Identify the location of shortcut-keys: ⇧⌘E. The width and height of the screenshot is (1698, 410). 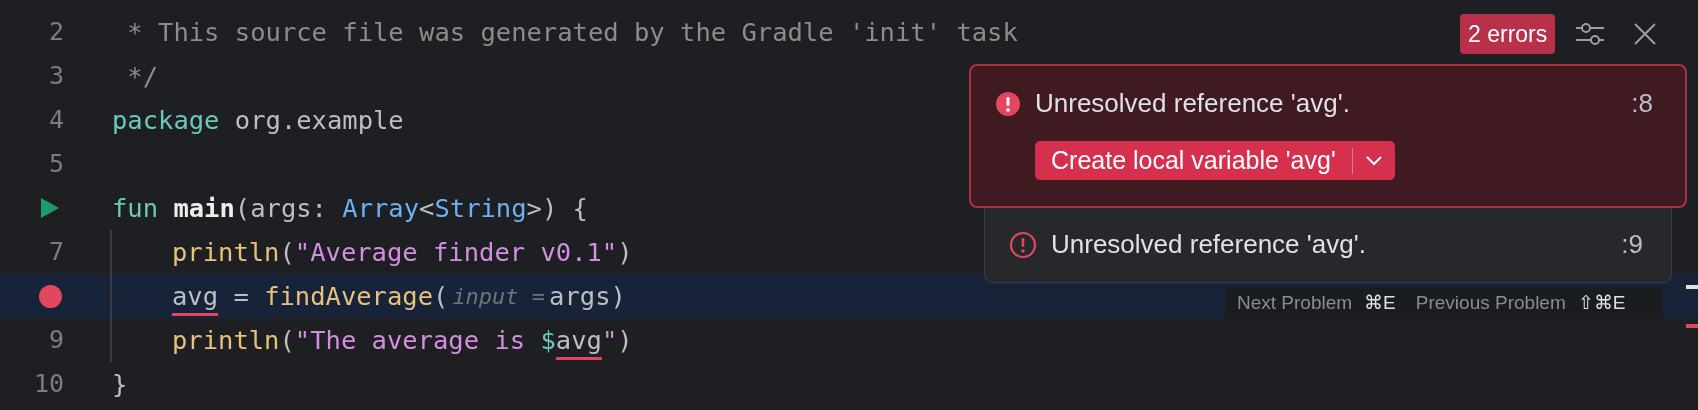
(1601, 303).